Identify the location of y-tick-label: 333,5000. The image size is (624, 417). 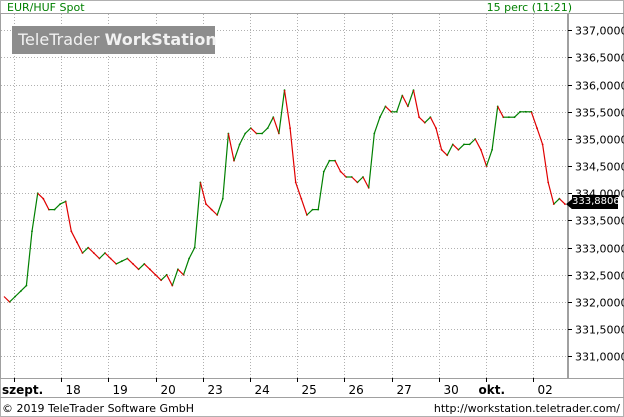
(599, 221).